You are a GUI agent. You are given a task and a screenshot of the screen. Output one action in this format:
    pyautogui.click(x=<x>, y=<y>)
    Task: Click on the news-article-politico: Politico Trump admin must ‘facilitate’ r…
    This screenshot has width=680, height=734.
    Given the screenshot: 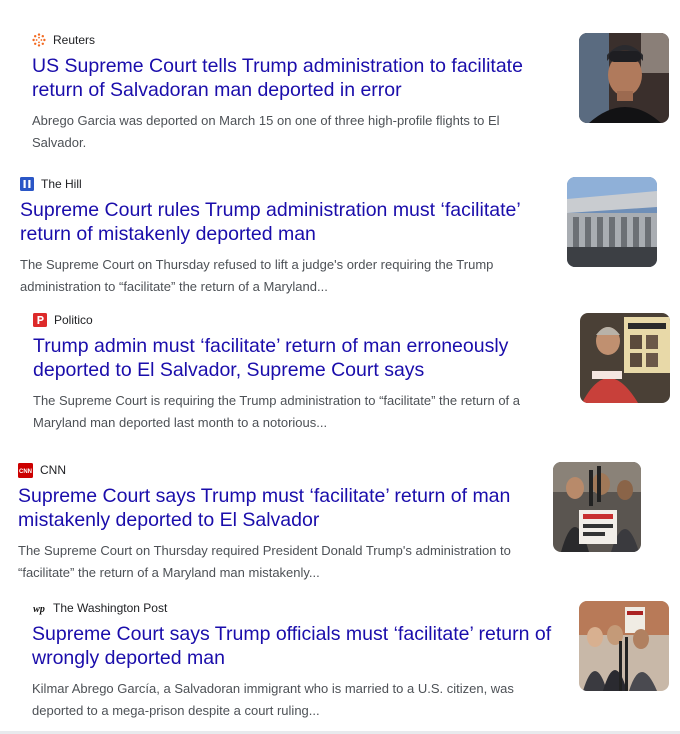 What is the action you would take?
    pyautogui.click(x=293, y=372)
    